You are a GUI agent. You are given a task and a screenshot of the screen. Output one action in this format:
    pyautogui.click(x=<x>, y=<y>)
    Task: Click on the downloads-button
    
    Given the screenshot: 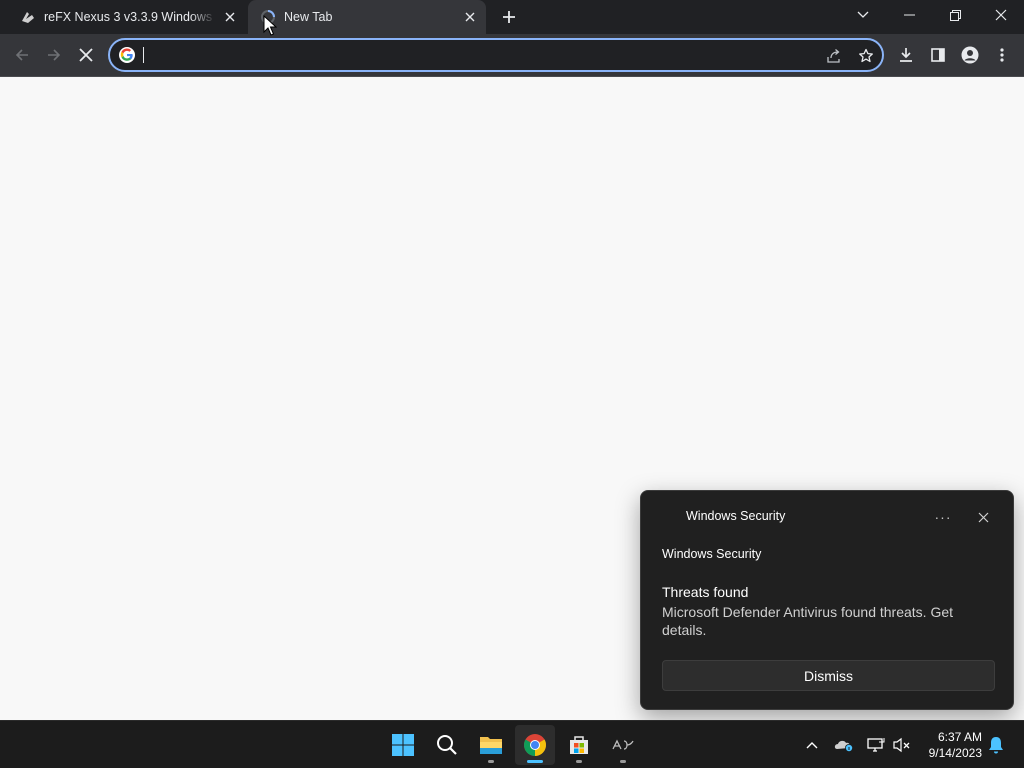 What is the action you would take?
    pyautogui.click(x=906, y=55)
    